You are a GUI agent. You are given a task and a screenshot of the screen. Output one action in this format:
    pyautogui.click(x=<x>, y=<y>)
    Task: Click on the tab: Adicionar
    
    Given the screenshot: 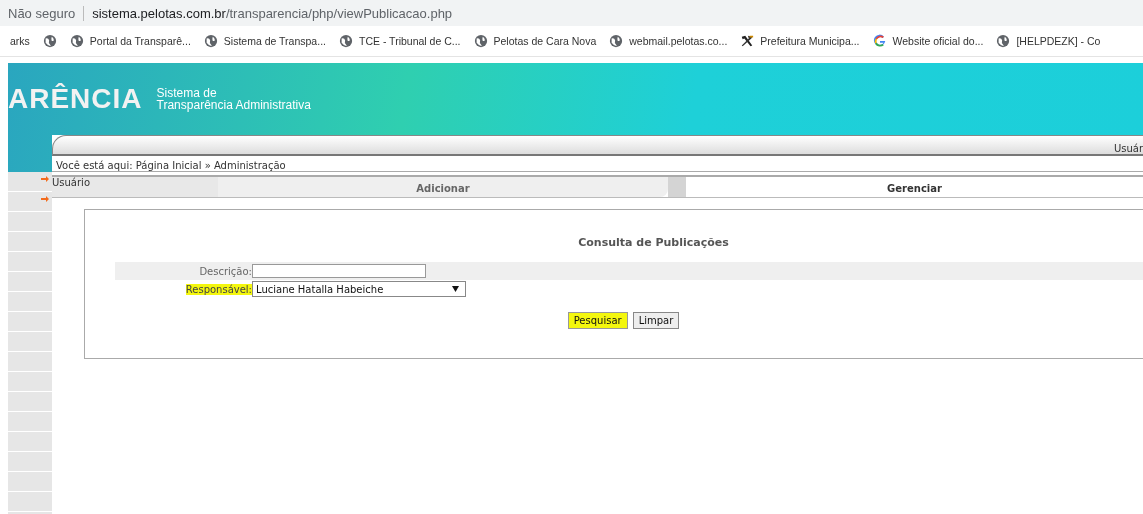 What is the action you would take?
    pyautogui.click(x=443, y=187)
    